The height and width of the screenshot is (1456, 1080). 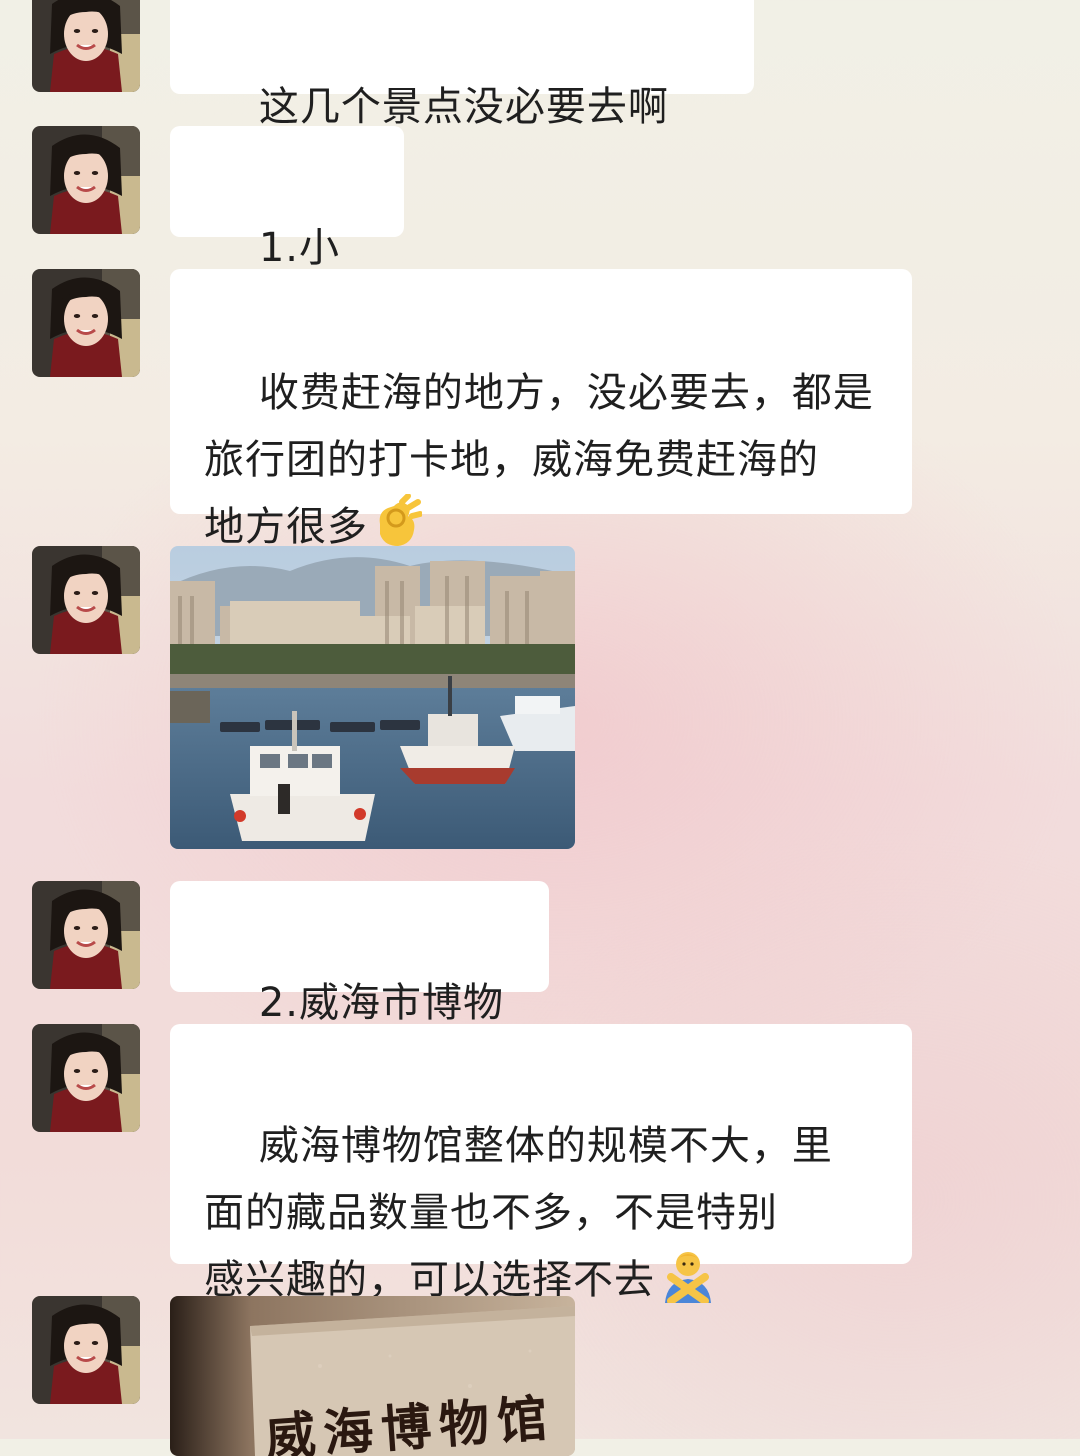 I want to click on message-bubble: 这几个景点没必要去啊, so click(x=462, y=97).